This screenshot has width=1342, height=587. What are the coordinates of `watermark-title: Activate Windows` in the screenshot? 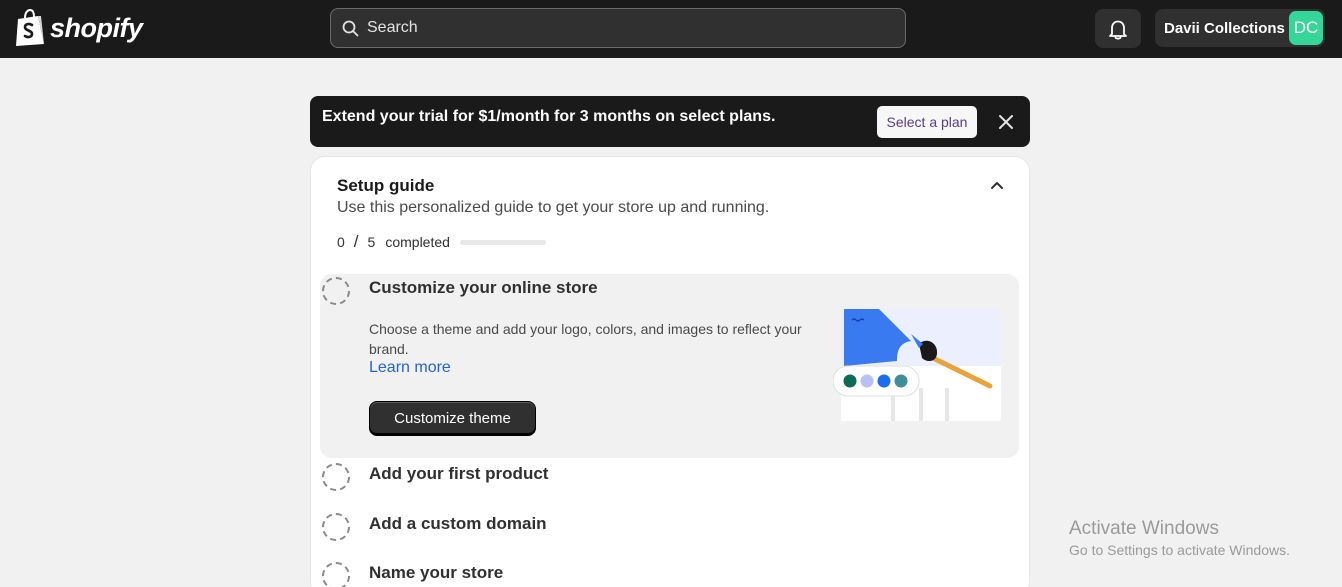 It's located at (1144, 528).